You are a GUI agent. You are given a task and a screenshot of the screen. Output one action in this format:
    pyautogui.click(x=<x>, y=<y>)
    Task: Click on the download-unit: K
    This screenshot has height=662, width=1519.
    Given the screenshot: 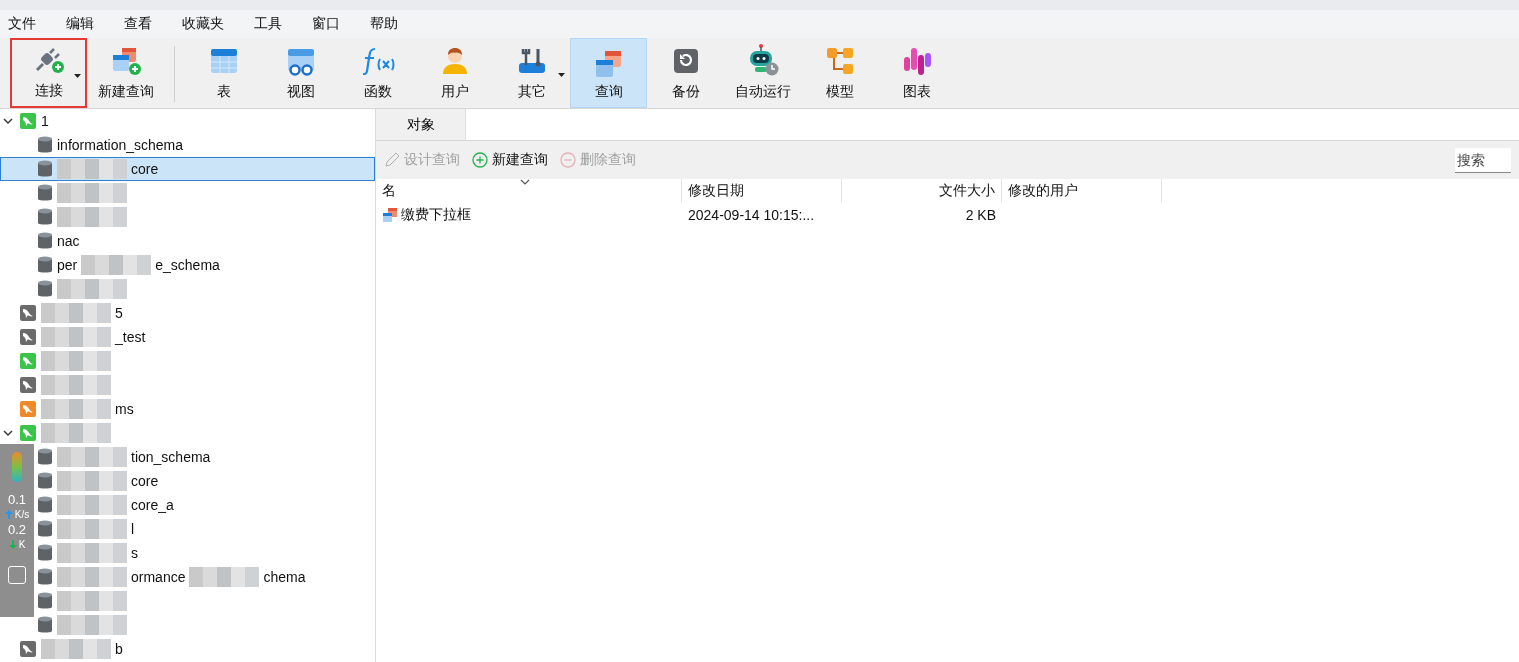 What is the action you would take?
    pyautogui.click(x=22, y=544)
    